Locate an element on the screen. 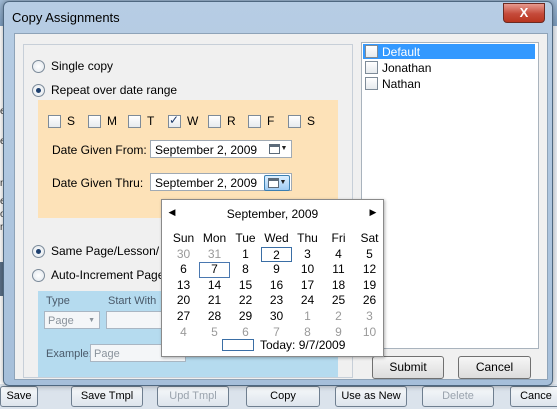 The image size is (557, 409). weekday-sat: S is located at coordinates (308, 121).